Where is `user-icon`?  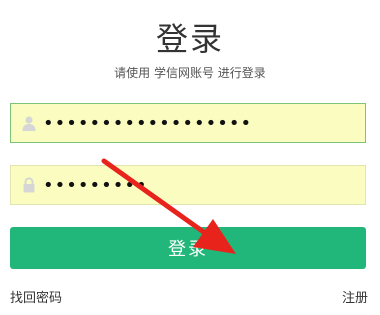 user-icon is located at coordinates (29, 123).